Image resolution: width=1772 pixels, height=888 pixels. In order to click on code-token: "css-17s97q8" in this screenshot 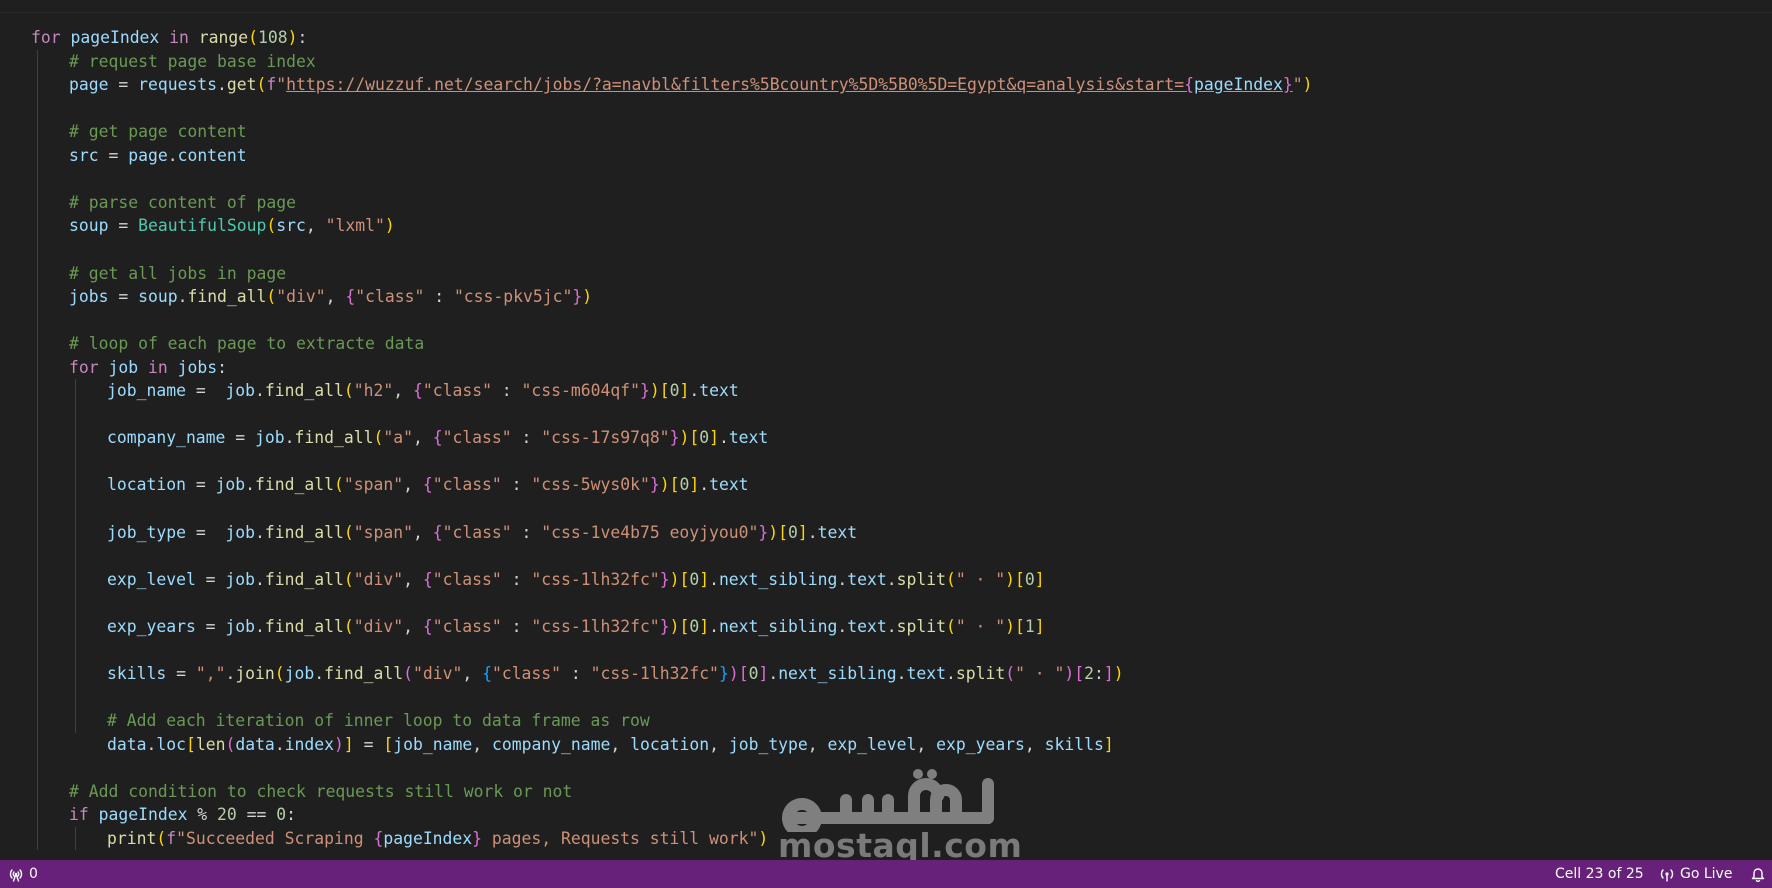, I will do `click(605, 438)`.